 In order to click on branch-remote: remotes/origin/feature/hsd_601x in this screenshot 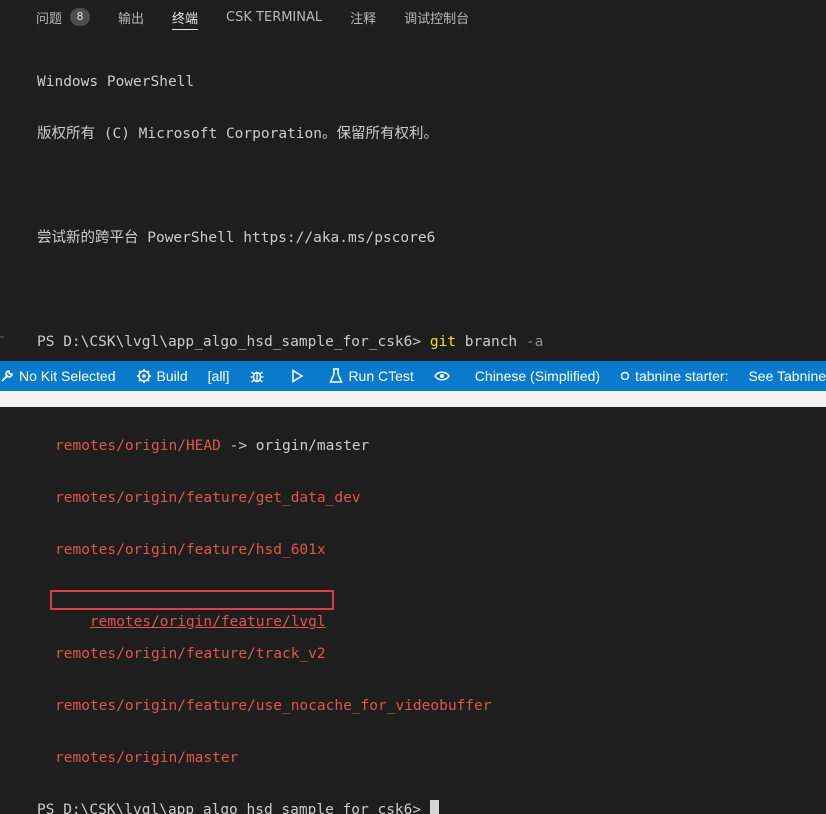, I will do `click(190, 550)`.